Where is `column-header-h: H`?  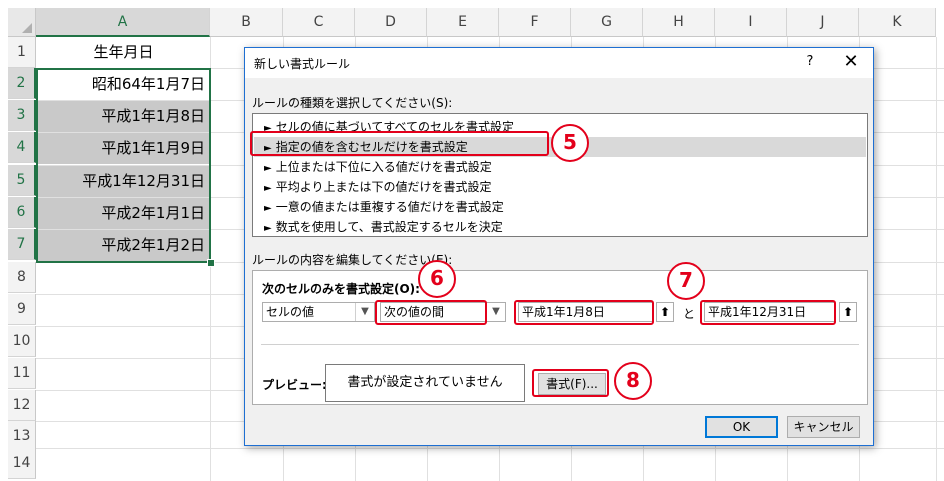
column-header-h: H is located at coordinates (679, 22).